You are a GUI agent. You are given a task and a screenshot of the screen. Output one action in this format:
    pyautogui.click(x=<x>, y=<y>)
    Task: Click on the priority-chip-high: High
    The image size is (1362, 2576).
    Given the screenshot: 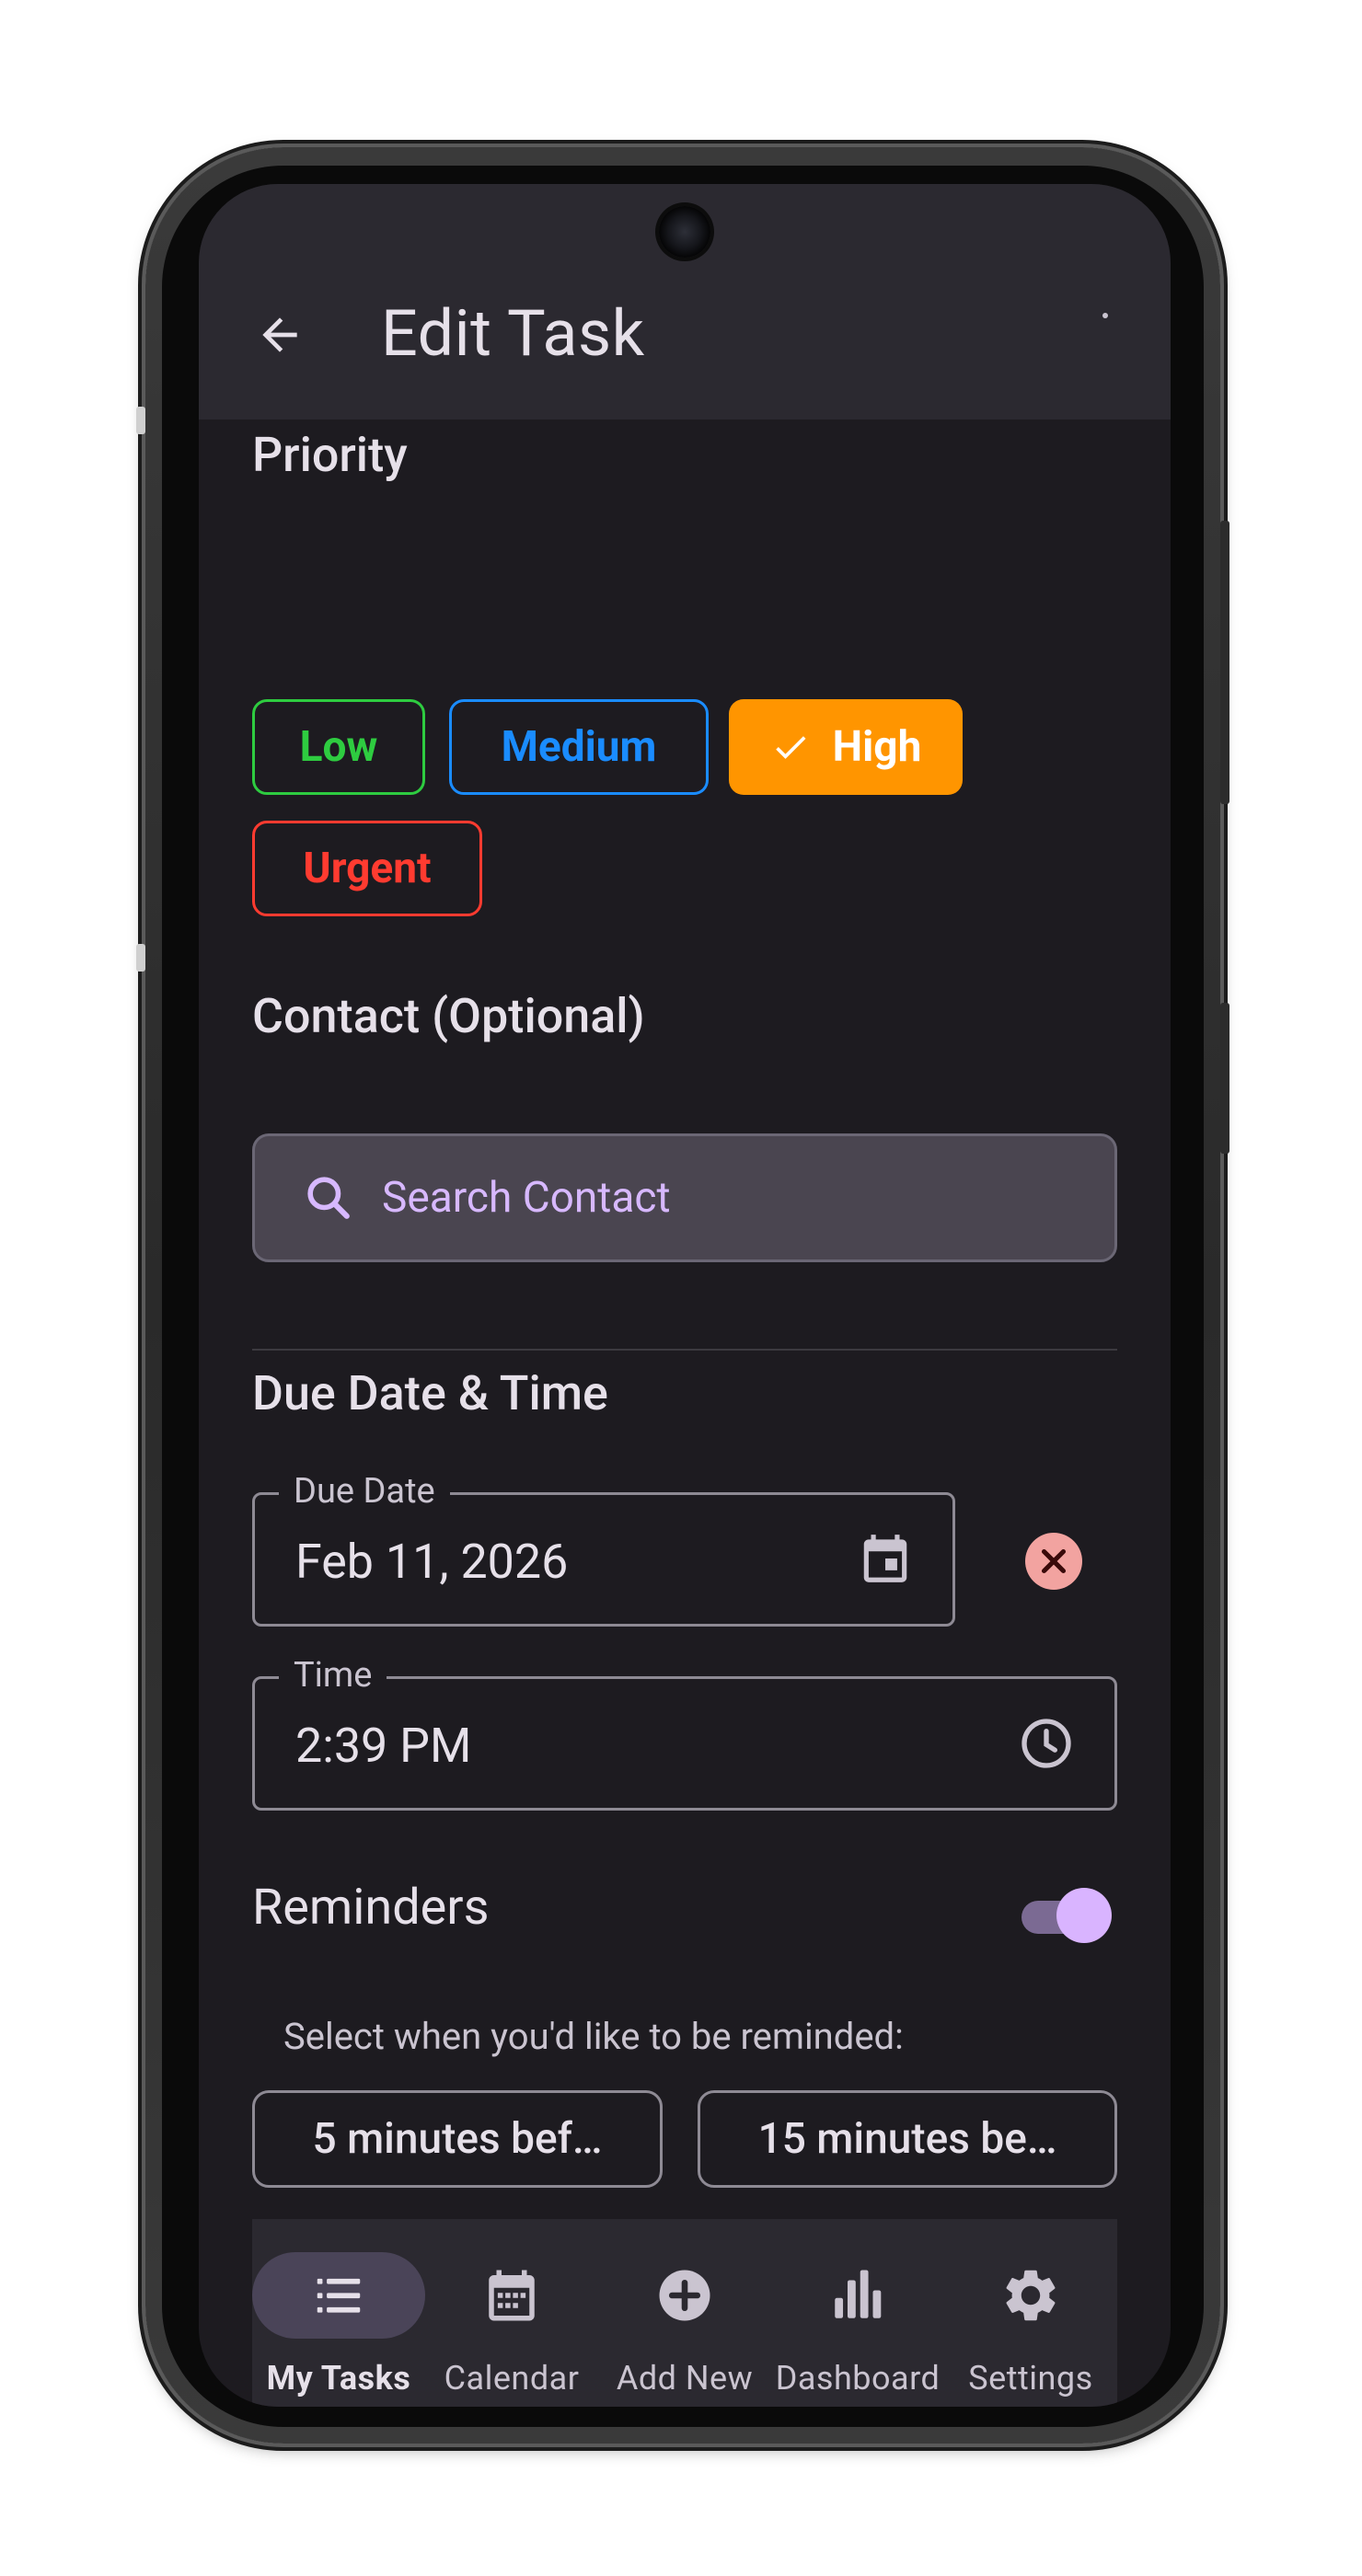 What is the action you would take?
    pyautogui.click(x=846, y=747)
    